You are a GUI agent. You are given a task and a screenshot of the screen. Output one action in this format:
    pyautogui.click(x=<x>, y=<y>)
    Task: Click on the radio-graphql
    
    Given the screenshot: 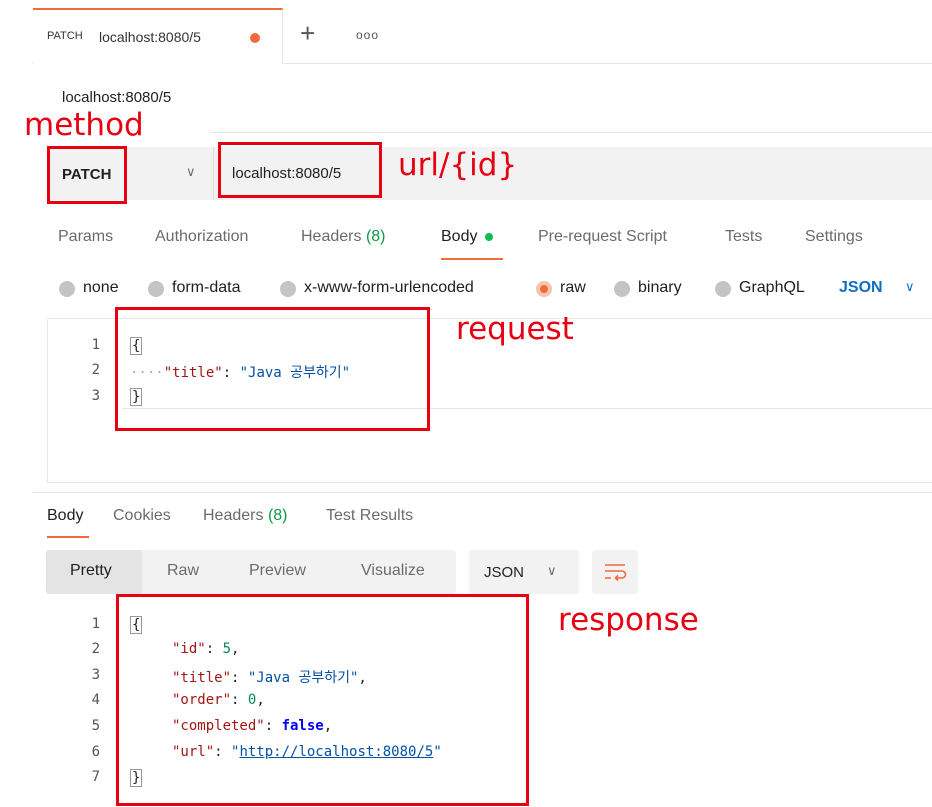 What is the action you would take?
    pyautogui.click(x=723, y=289)
    